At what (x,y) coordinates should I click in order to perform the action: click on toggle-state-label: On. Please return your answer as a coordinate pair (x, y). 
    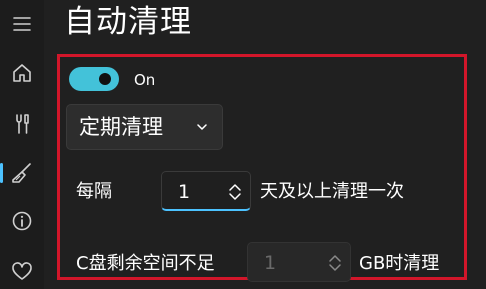
    Looking at the image, I should click on (145, 80).